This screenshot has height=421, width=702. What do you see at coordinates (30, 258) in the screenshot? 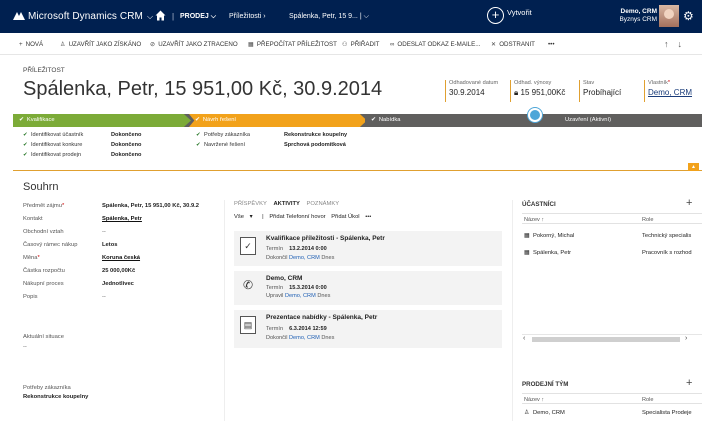
I see `field-label: Měna` at bounding box center [30, 258].